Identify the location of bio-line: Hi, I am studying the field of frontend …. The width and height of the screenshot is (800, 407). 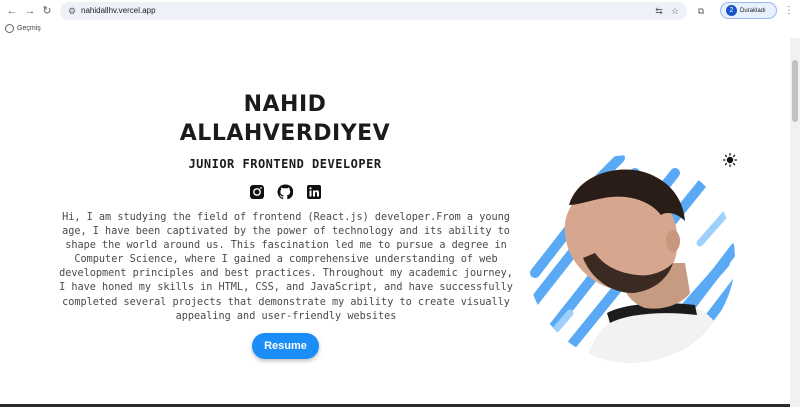
(286, 217).